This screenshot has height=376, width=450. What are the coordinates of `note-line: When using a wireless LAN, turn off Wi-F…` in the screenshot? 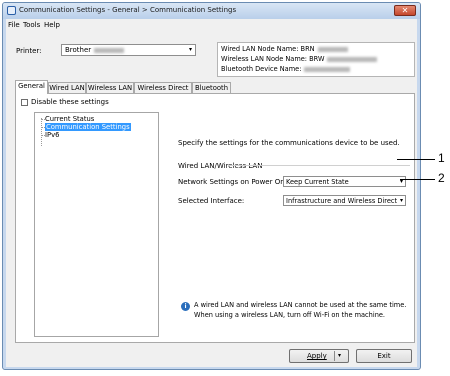 It's located at (290, 315).